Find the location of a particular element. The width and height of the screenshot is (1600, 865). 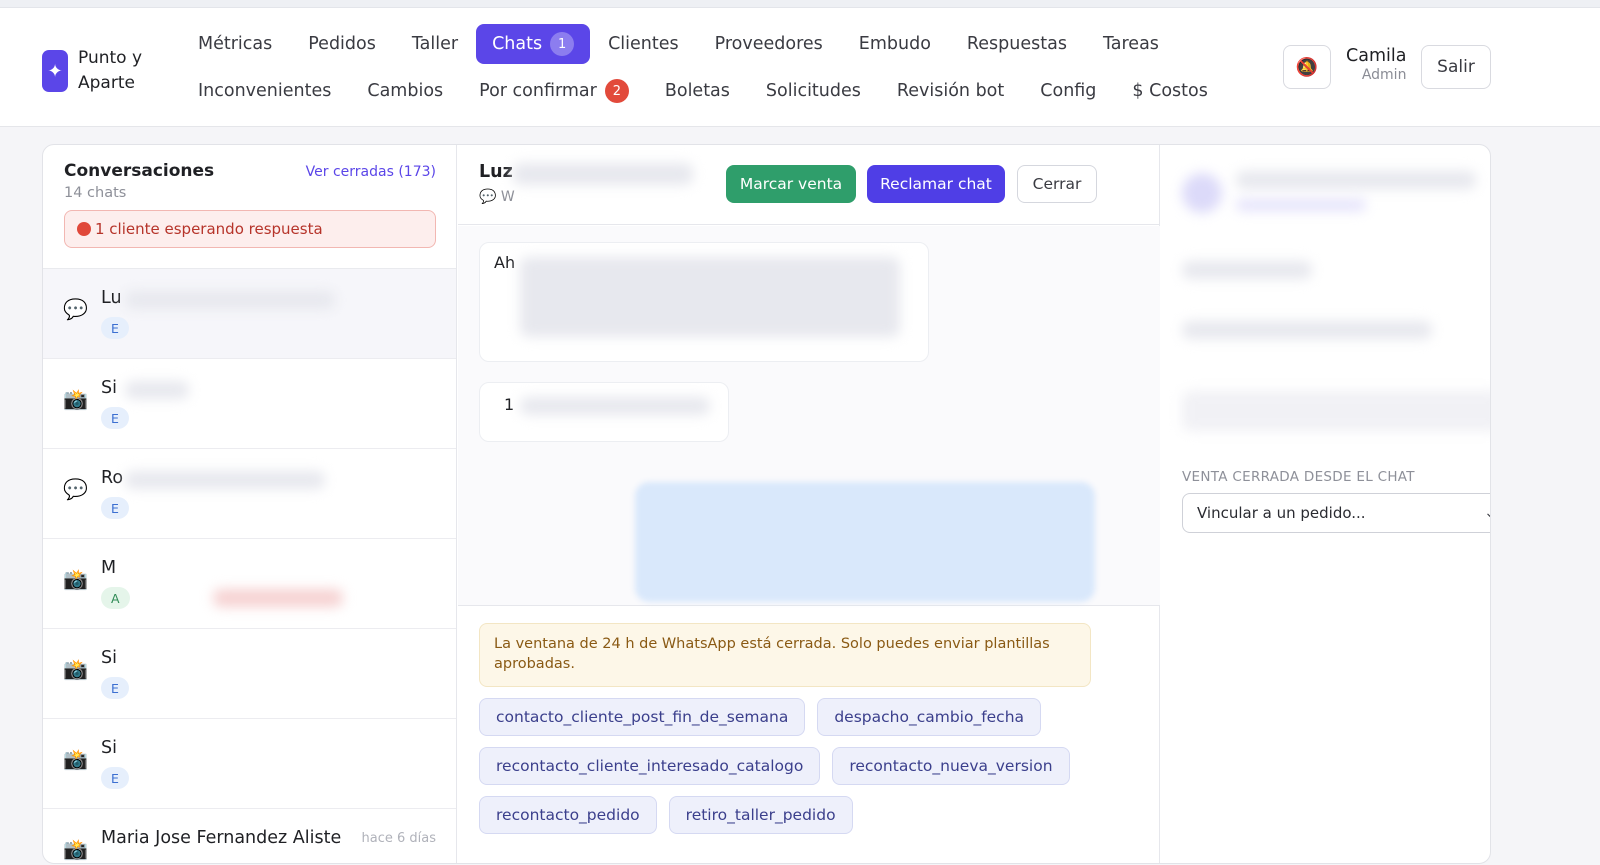

link-order-select: Vincular a un pedido... ⌄ is located at coordinates (1336, 513).